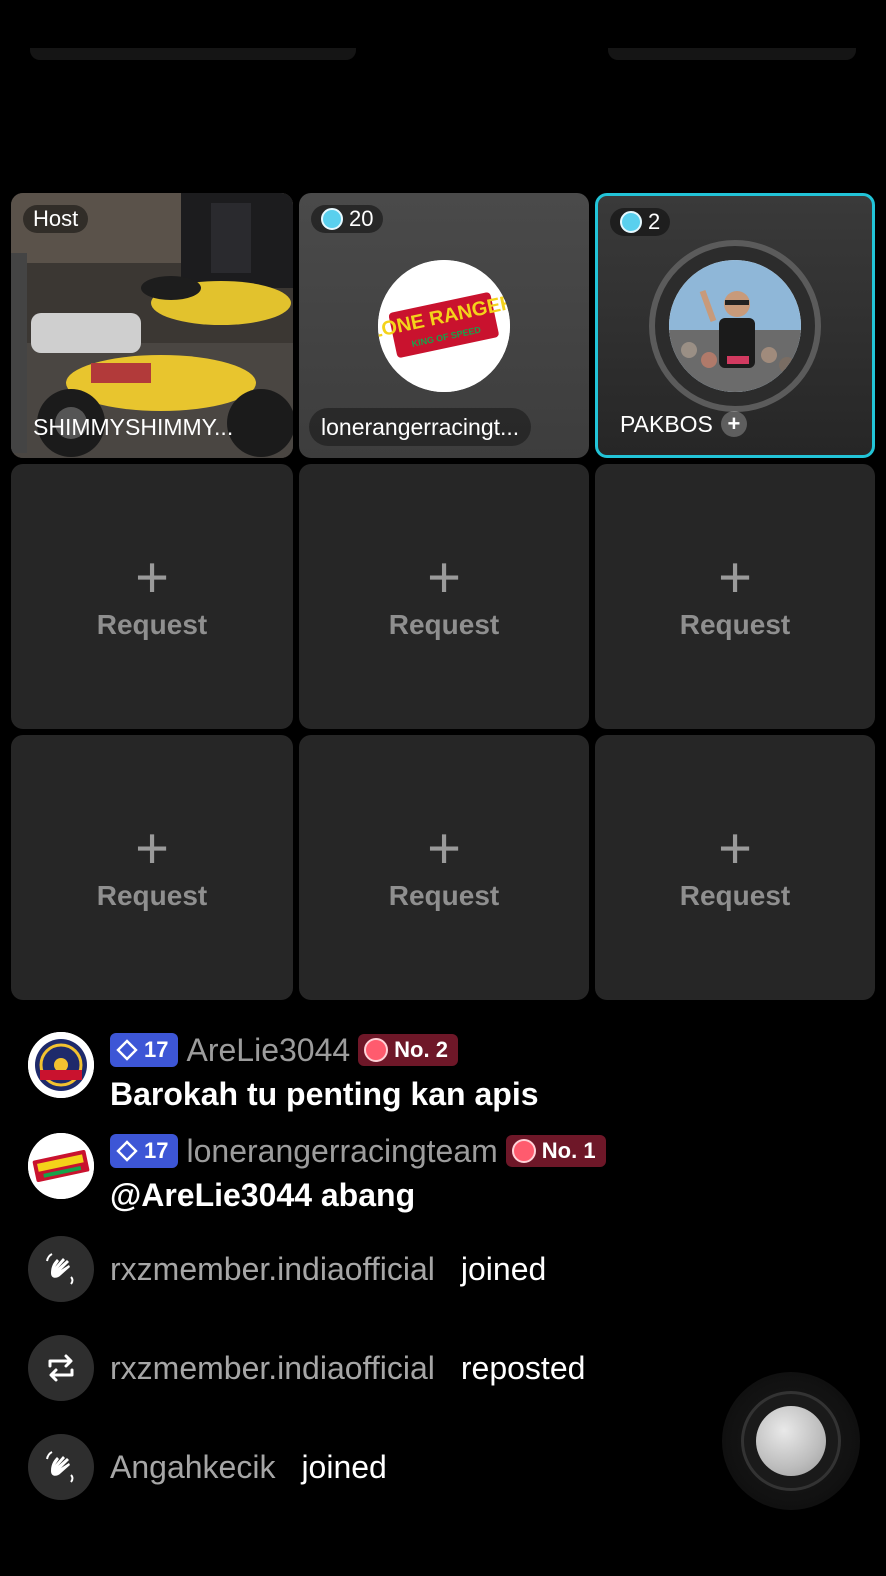 This screenshot has height=1576, width=886. I want to click on guest-name-label-2: PAKBOS, so click(666, 423).